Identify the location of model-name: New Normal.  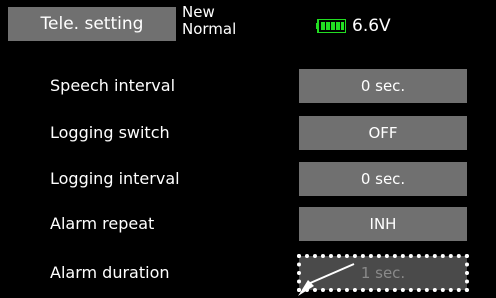
(209, 21).